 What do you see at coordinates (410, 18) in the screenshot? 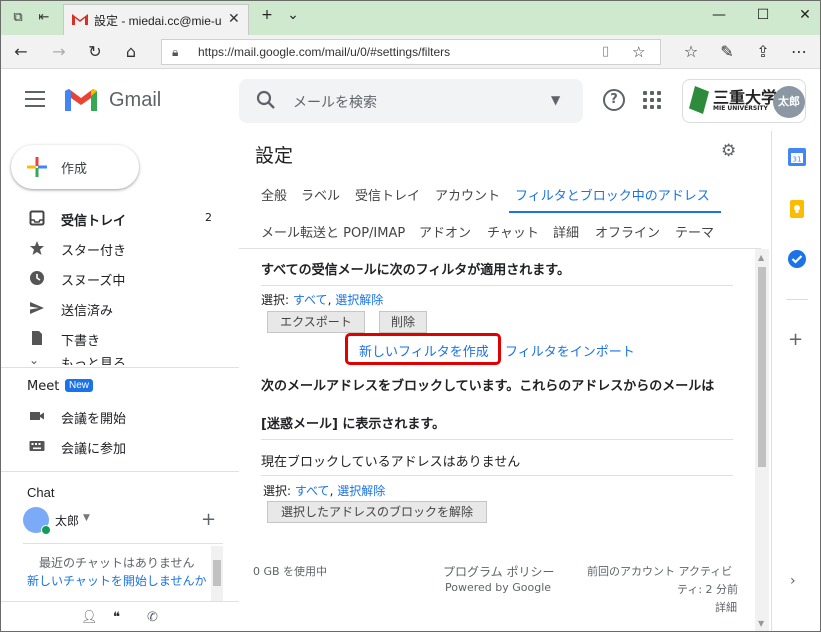
I see `browser-tab-bar: ⧉ ⇤ 設定 - miedai.cc@mie-u ✕ + ⌄ — ☐ ✕` at bounding box center [410, 18].